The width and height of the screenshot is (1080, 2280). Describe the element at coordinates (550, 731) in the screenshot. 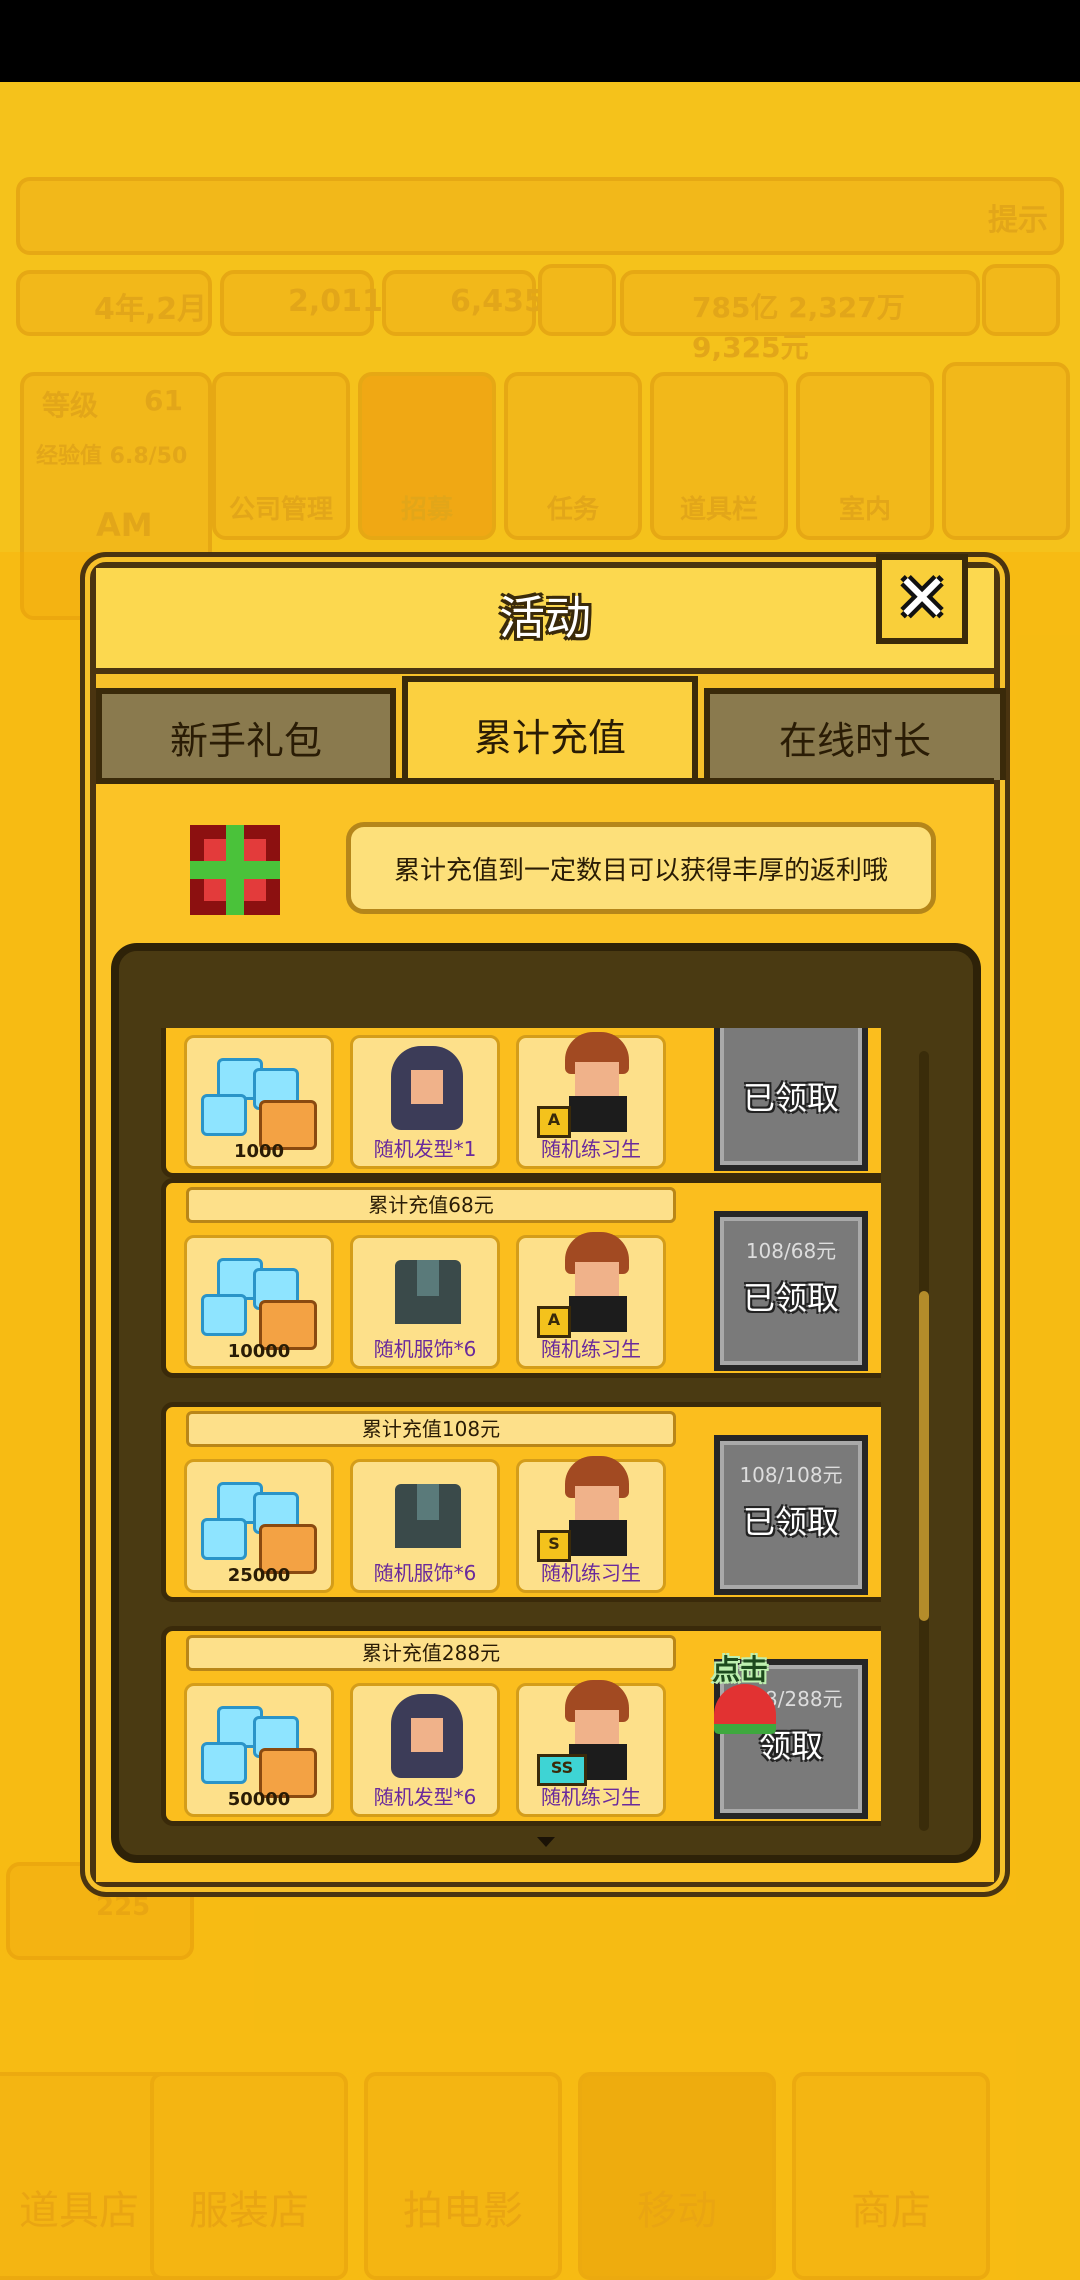

I see `tab-cumulative-recharge: 累计充值` at that location.